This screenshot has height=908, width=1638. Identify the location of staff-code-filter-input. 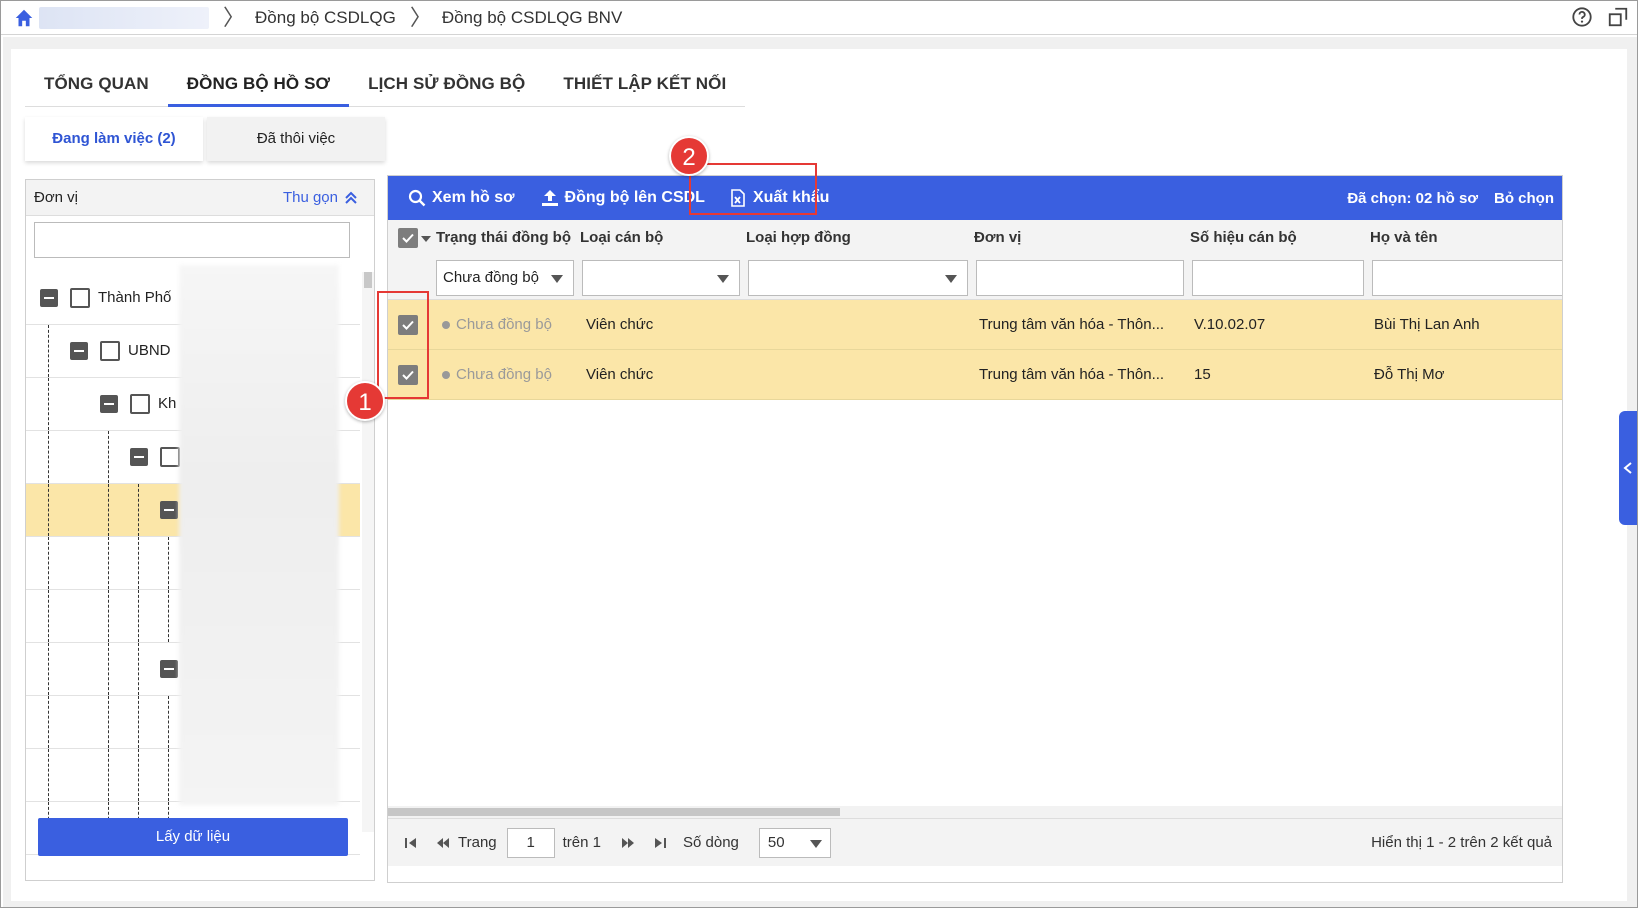
(1278, 278).